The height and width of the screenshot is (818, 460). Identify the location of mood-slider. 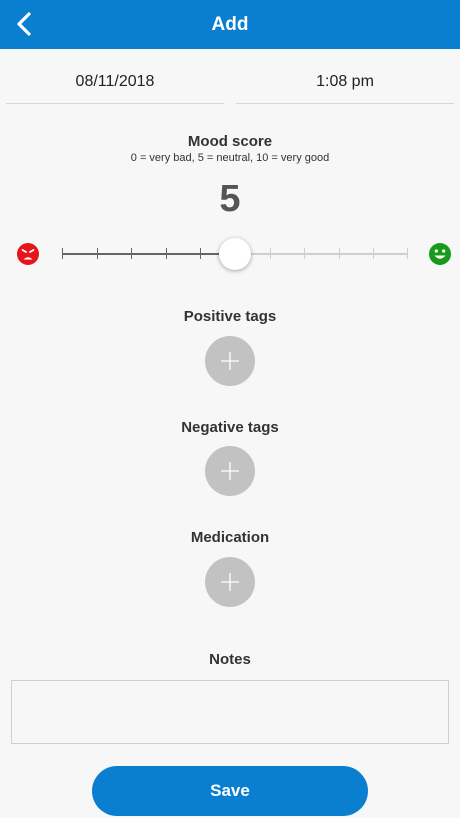
(235, 254).